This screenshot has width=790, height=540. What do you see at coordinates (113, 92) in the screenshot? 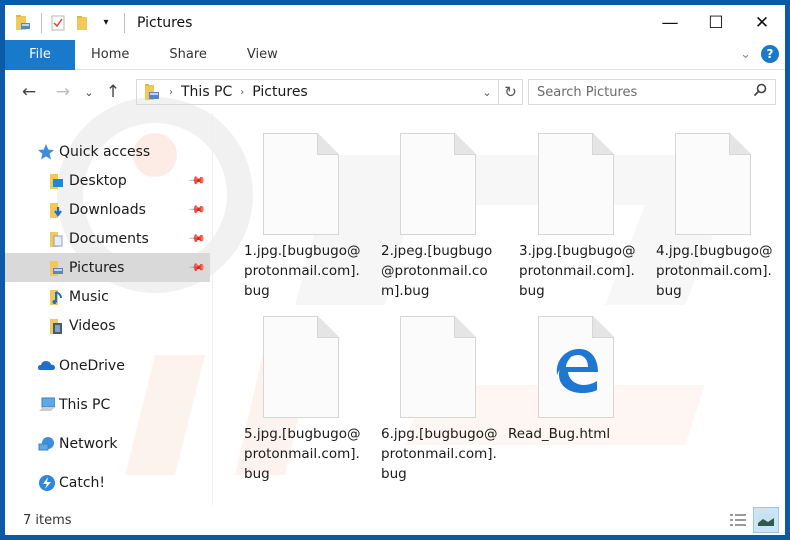
I see `up-button: ↑` at bounding box center [113, 92].